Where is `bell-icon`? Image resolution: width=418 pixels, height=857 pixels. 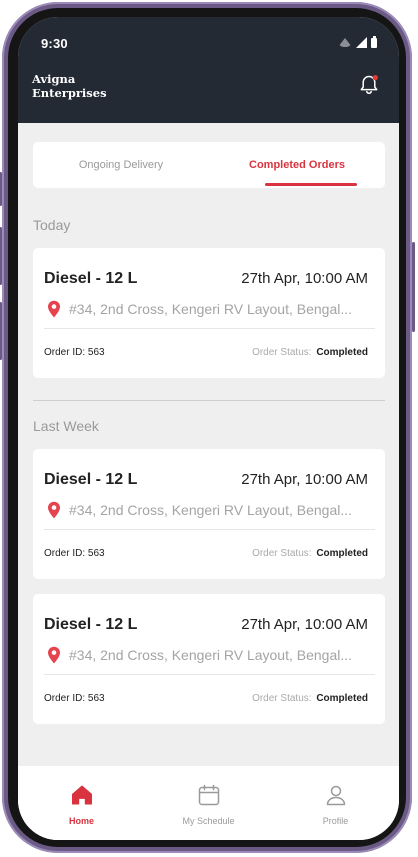 bell-icon is located at coordinates (369, 85).